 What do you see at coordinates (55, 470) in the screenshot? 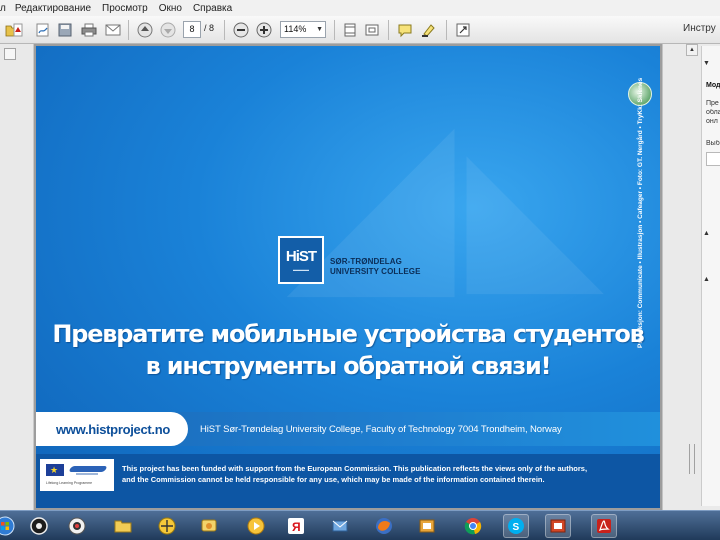
I see `eu-flag-icon` at bounding box center [55, 470].